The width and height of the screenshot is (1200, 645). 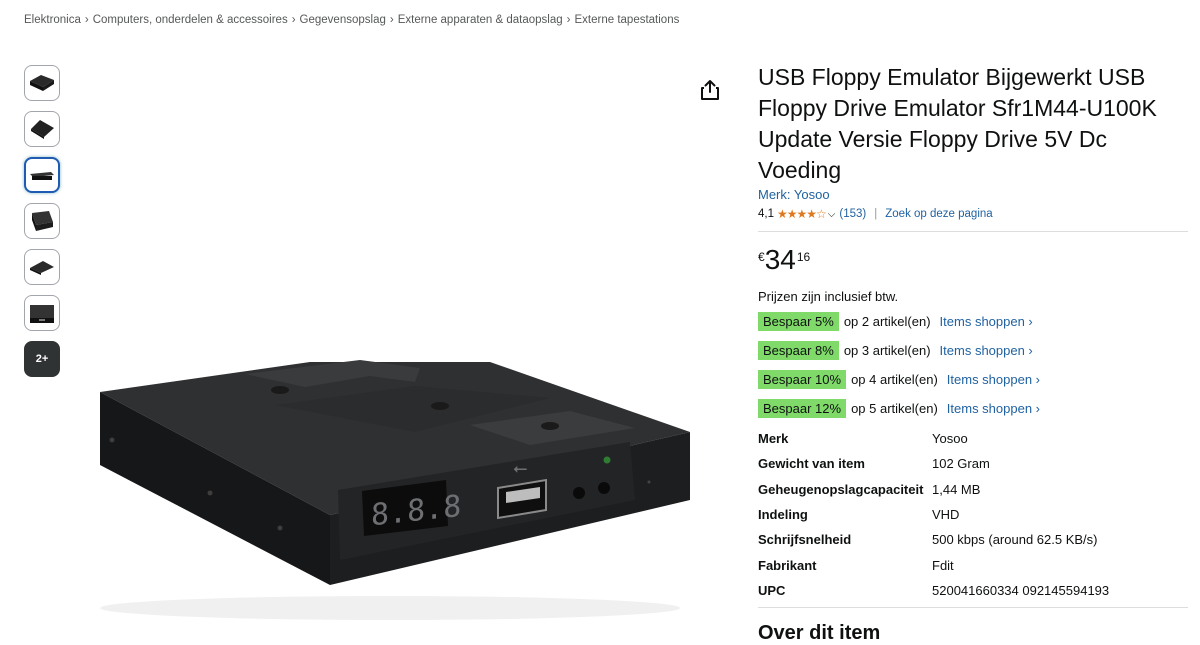 What do you see at coordinates (973, 260) in the screenshot?
I see `price: € 34 16` at bounding box center [973, 260].